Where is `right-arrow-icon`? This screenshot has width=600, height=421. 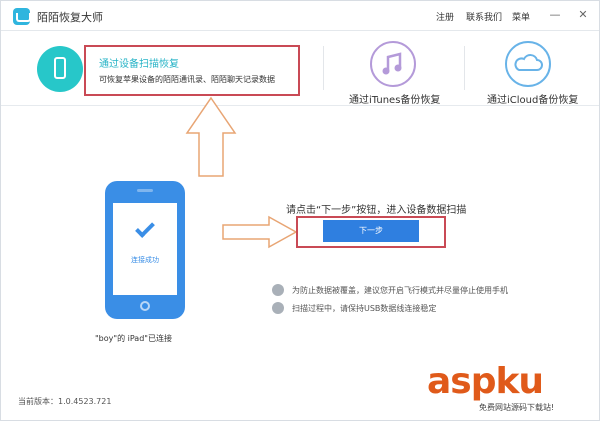 right-arrow-icon is located at coordinates (260, 232).